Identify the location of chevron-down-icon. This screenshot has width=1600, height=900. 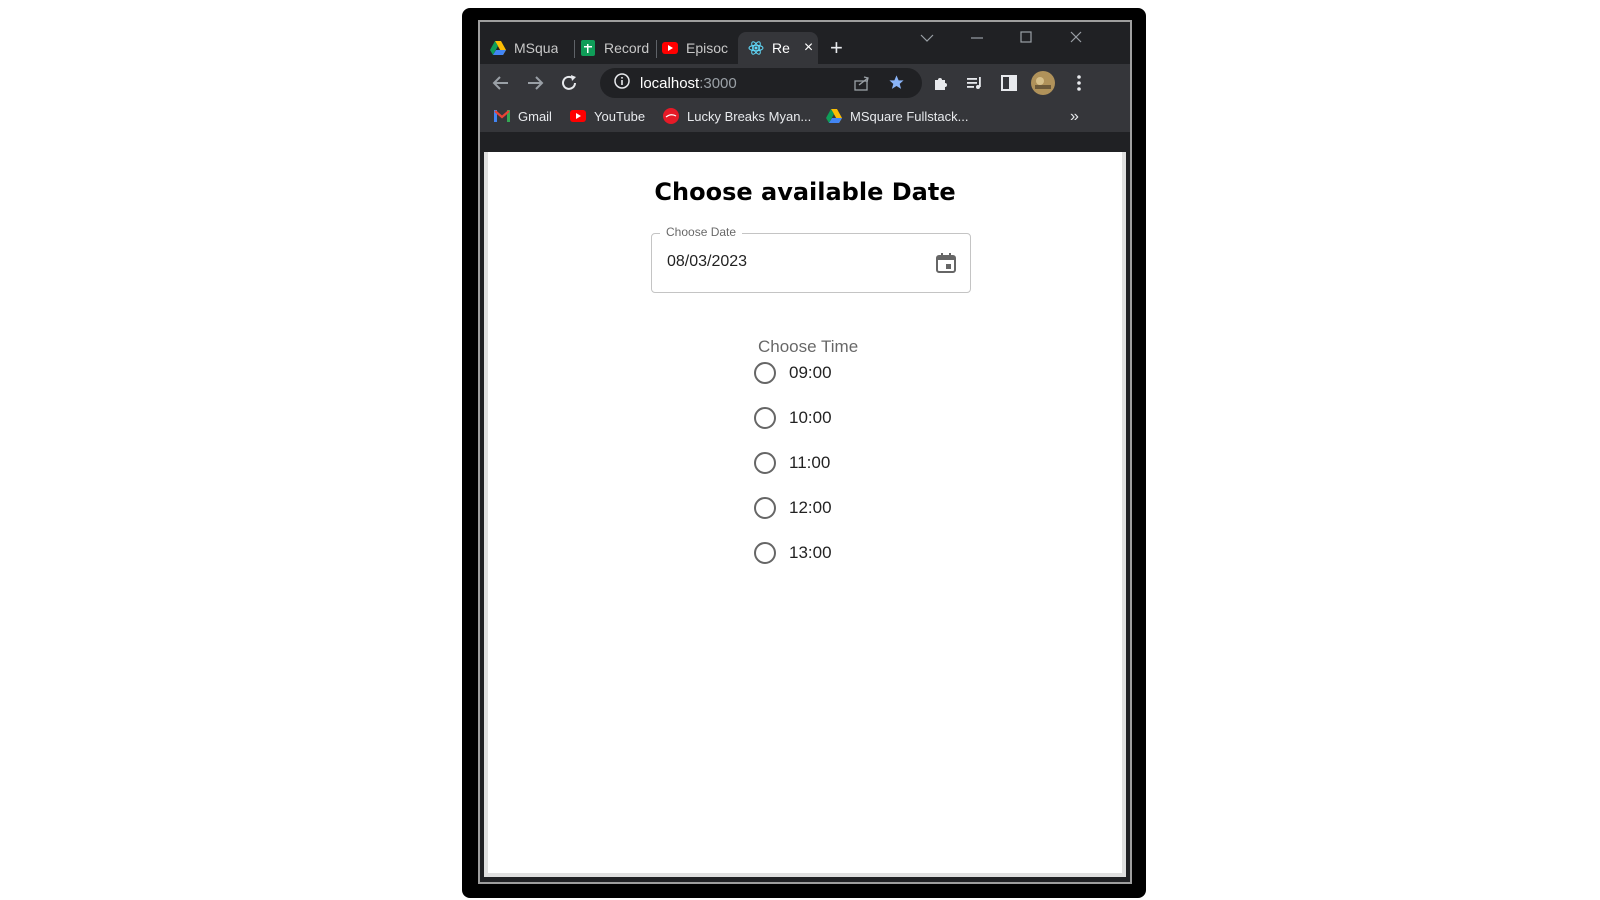
(927, 38).